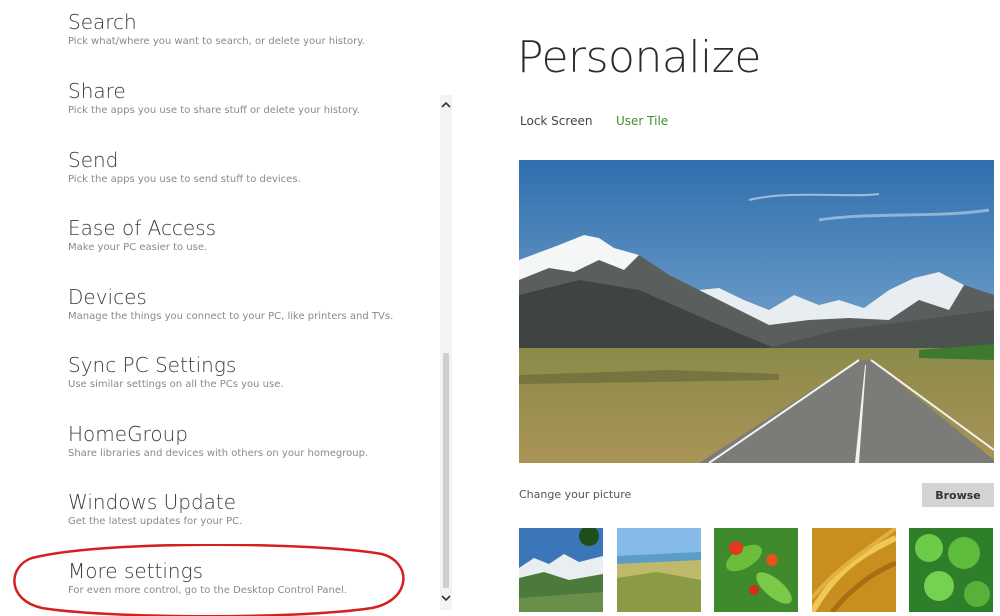 Image resolution: width=1000 pixels, height=616 pixels. Describe the element at coordinates (446, 107) in the screenshot. I see `chevron-up-icon` at that location.